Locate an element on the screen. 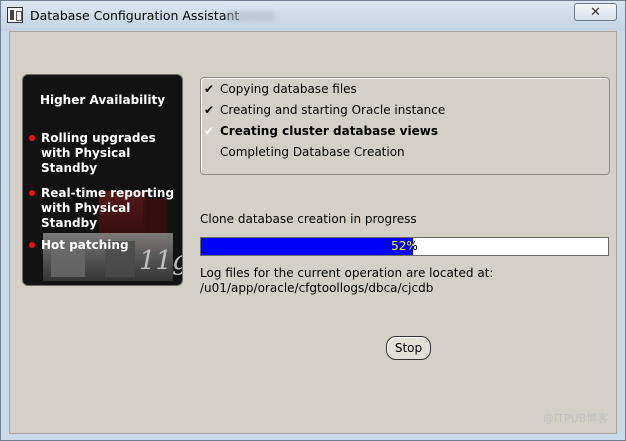 Image resolution: width=626 pixels, height=441 pixels. step-item: ✔ Copying database files is located at coordinates (280, 89).